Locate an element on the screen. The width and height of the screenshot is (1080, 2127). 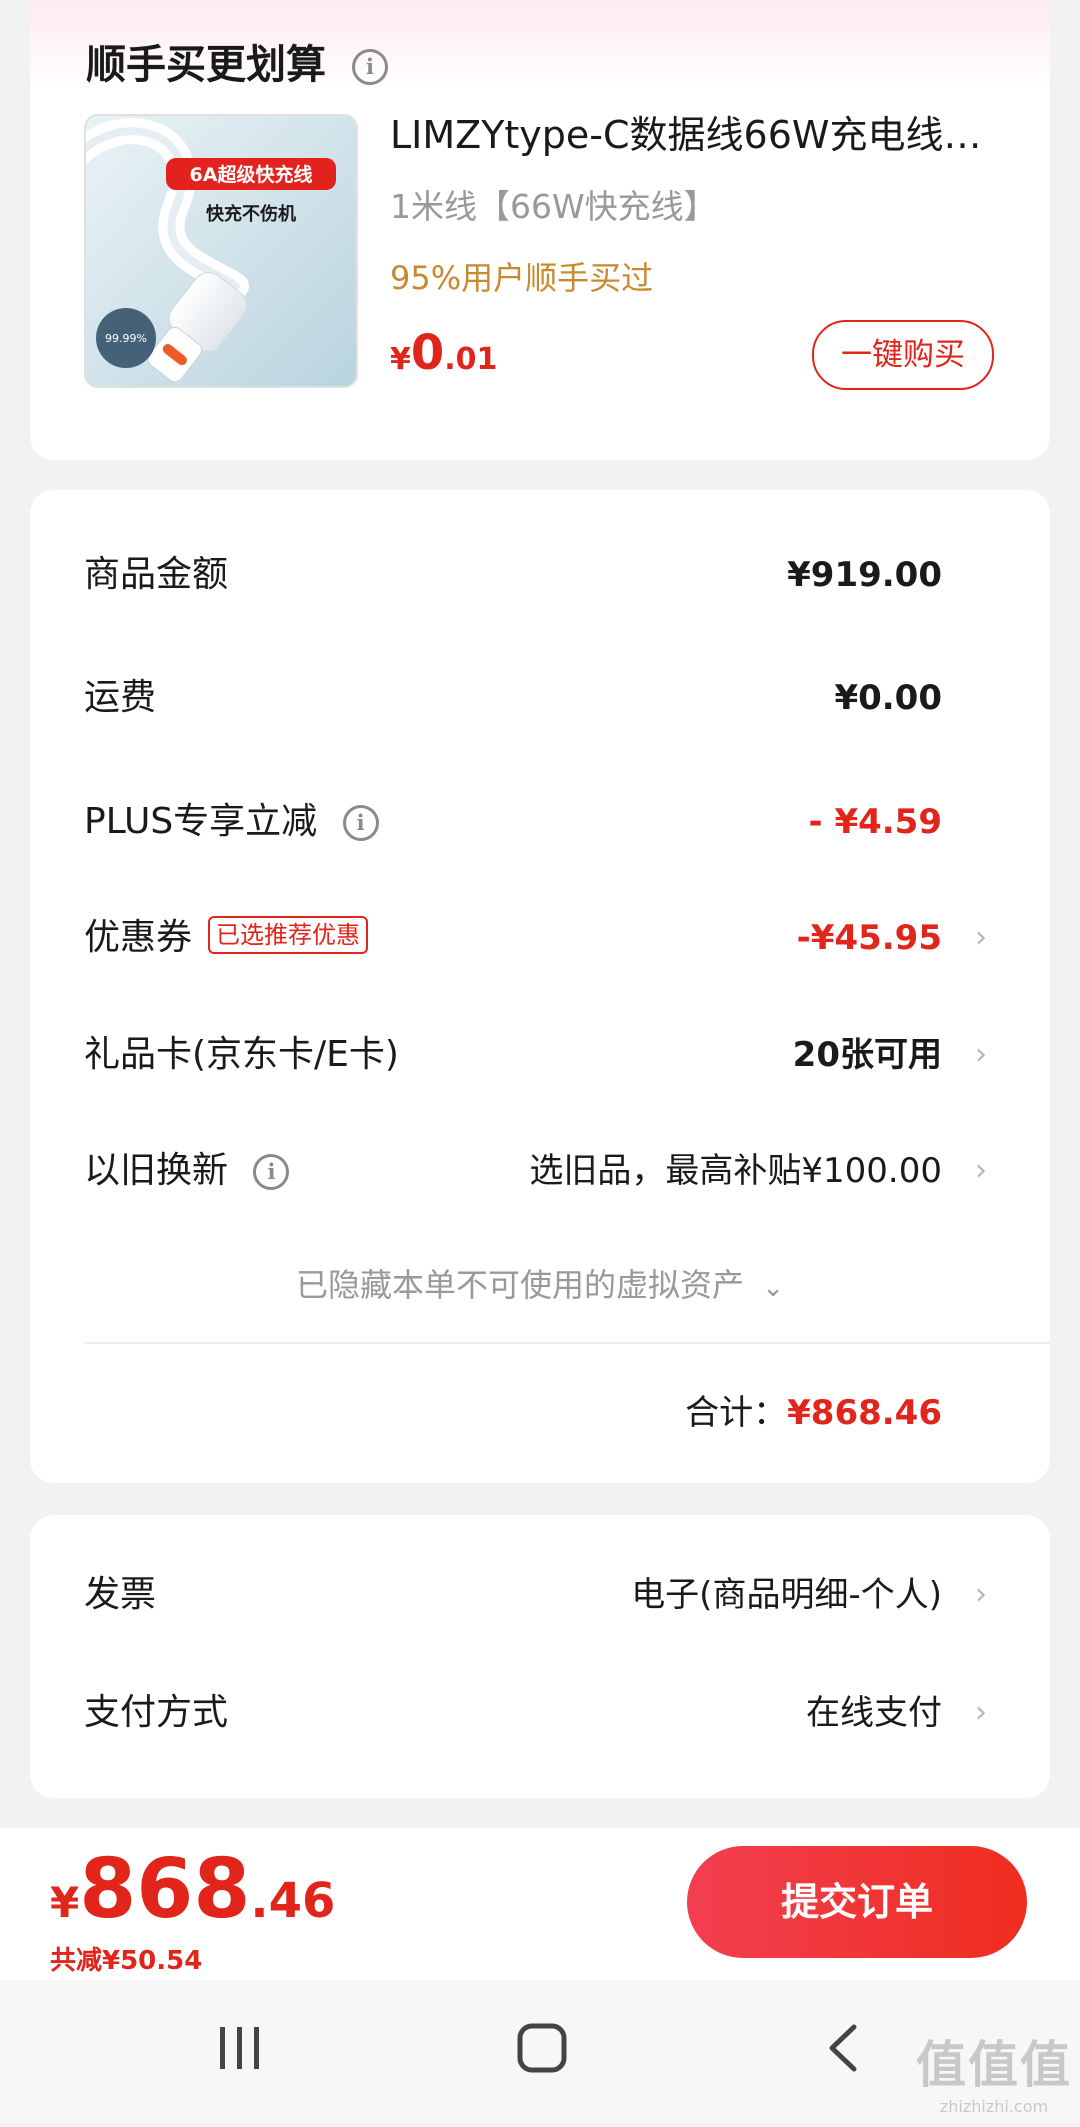
plus-discount-row: PLUS专享立减 i - ¥4.59 is located at coordinates (540, 822).